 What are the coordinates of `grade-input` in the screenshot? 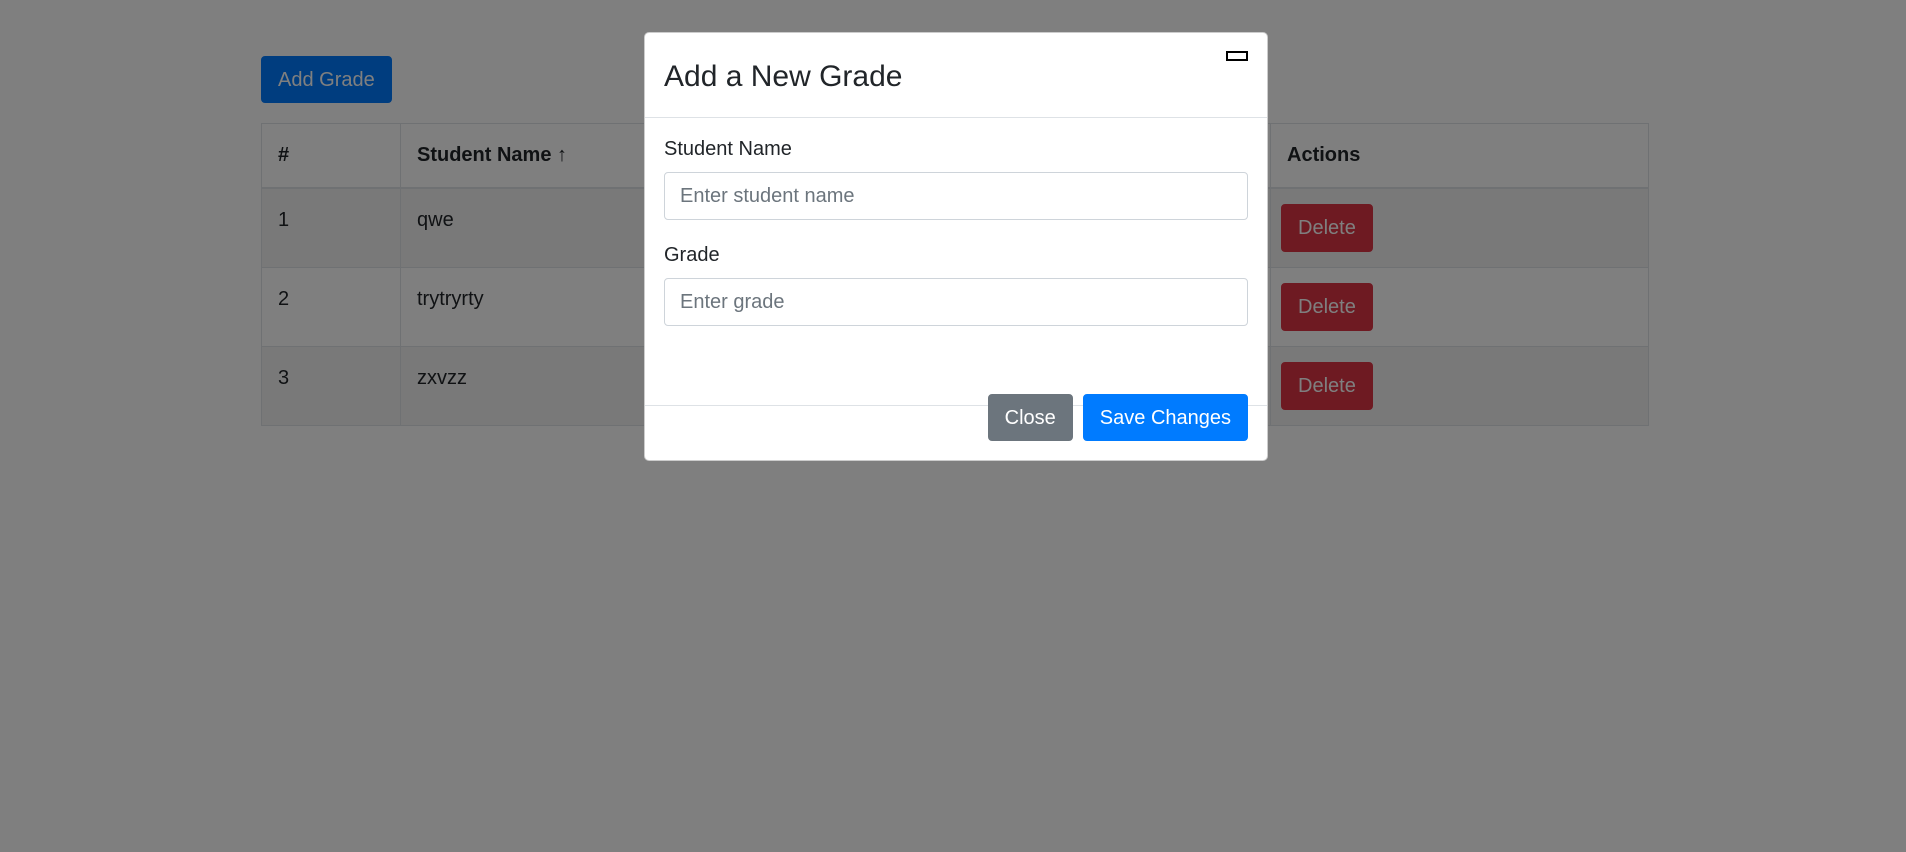 It's located at (956, 302).